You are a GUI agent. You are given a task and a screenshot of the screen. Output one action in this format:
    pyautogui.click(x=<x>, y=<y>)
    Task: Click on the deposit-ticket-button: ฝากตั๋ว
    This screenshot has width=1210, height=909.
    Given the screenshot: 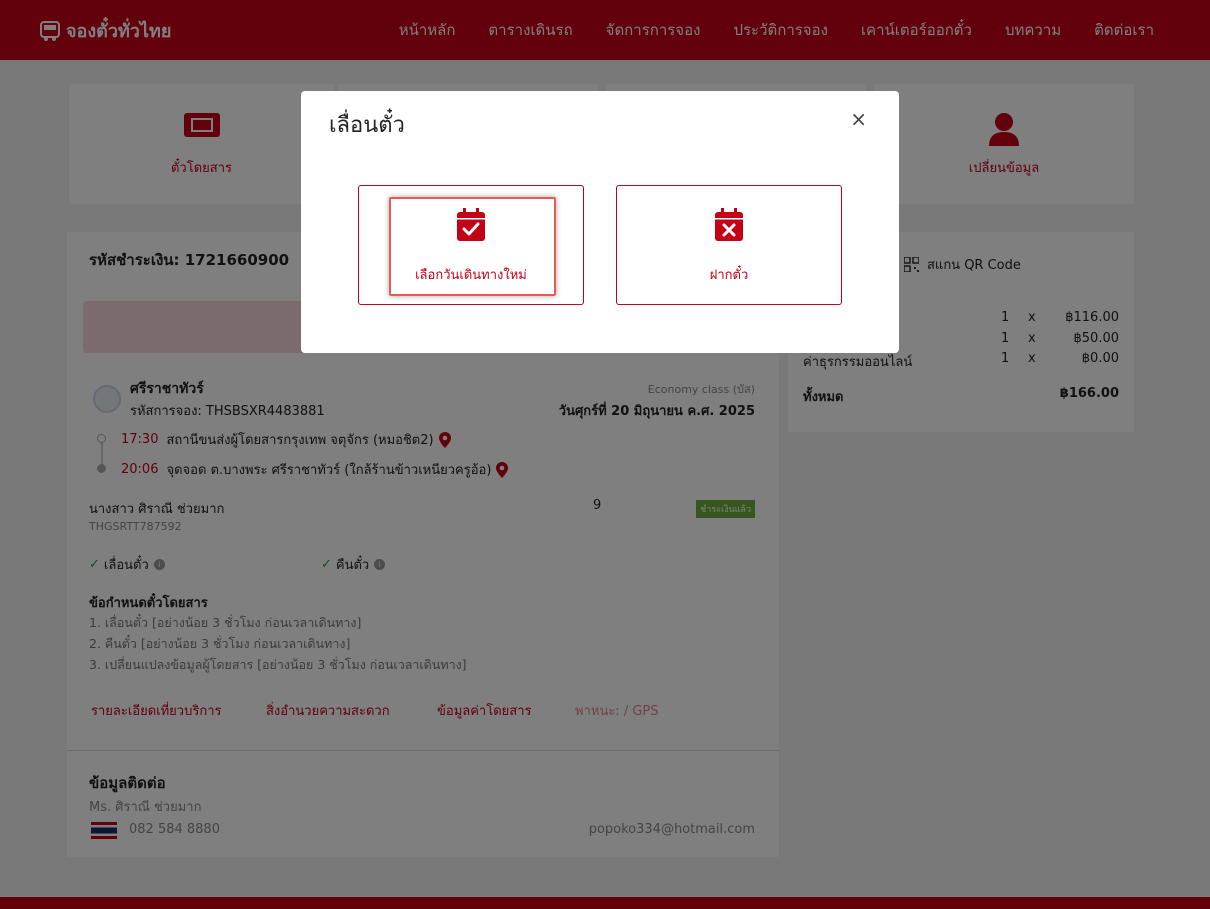 What is the action you would take?
    pyautogui.click(x=729, y=245)
    